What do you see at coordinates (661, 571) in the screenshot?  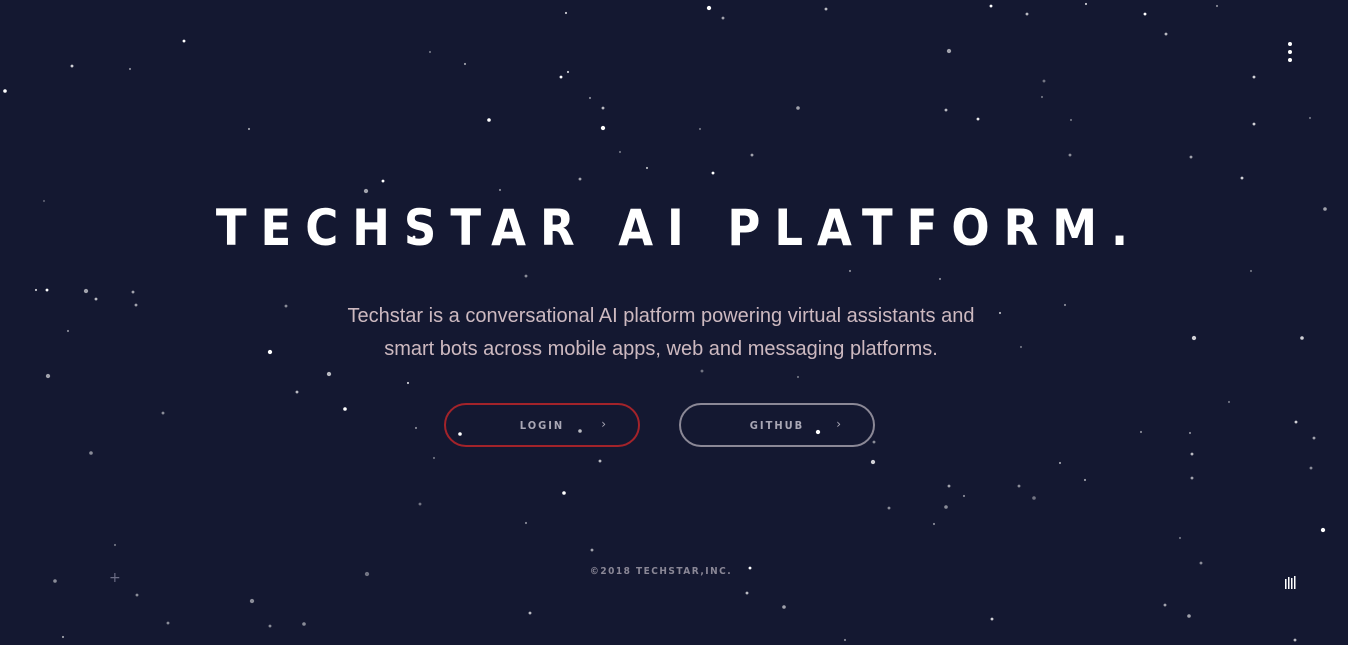 I see `footer-copyright: ©2018 TECHSTAR,INC.` at bounding box center [661, 571].